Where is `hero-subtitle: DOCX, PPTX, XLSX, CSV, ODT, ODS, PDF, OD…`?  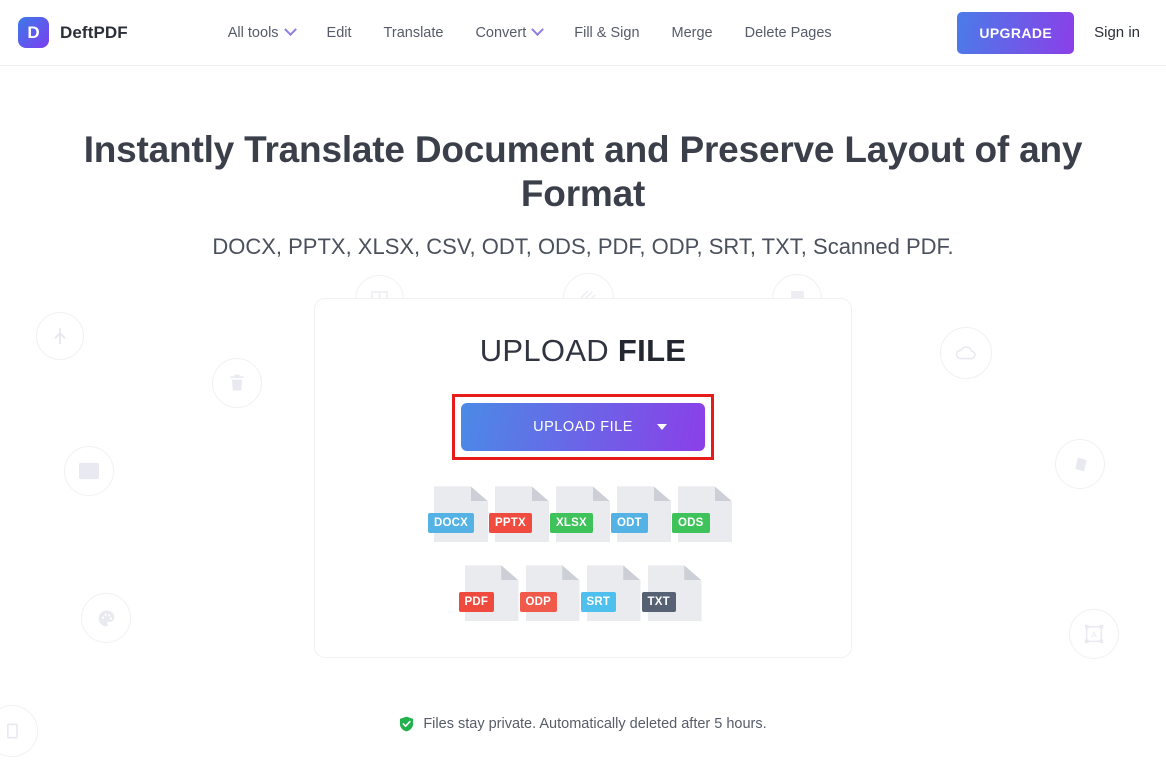 hero-subtitle: DOCX, PPTX, XLSX, CSV, ODT, ODS, PDF, OD… is located at coordinates (583, 247).